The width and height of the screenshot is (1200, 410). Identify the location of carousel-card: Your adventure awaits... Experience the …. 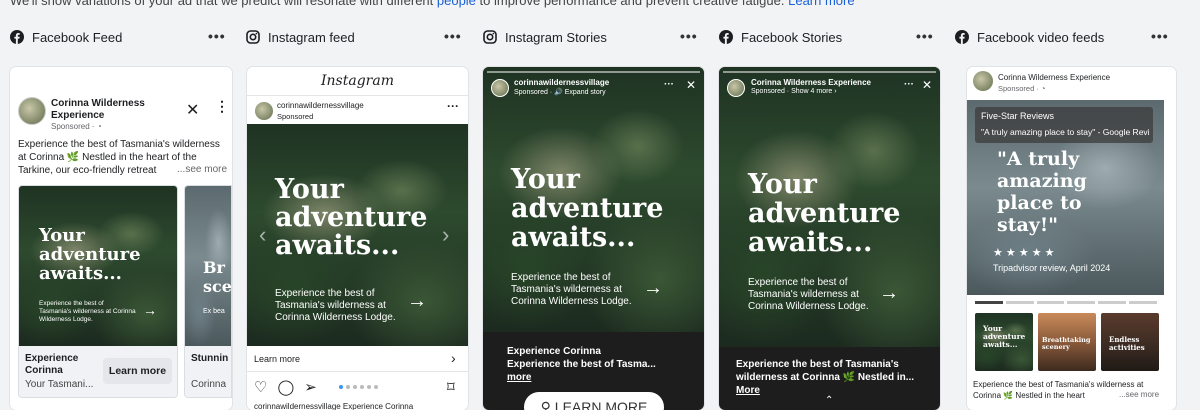
(98, 291).